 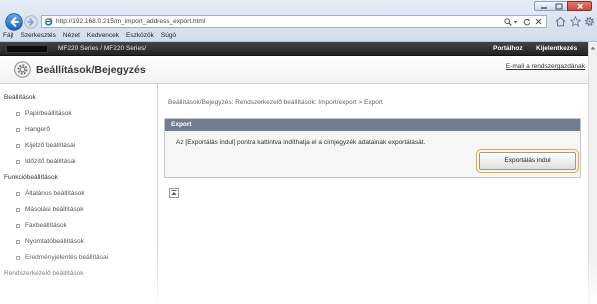 What do you see at coordinates (54, 241) in the screenshot?
I see `sidebar-item-label: Nyomtatóbeállítások` at bounding box center [54, 241].